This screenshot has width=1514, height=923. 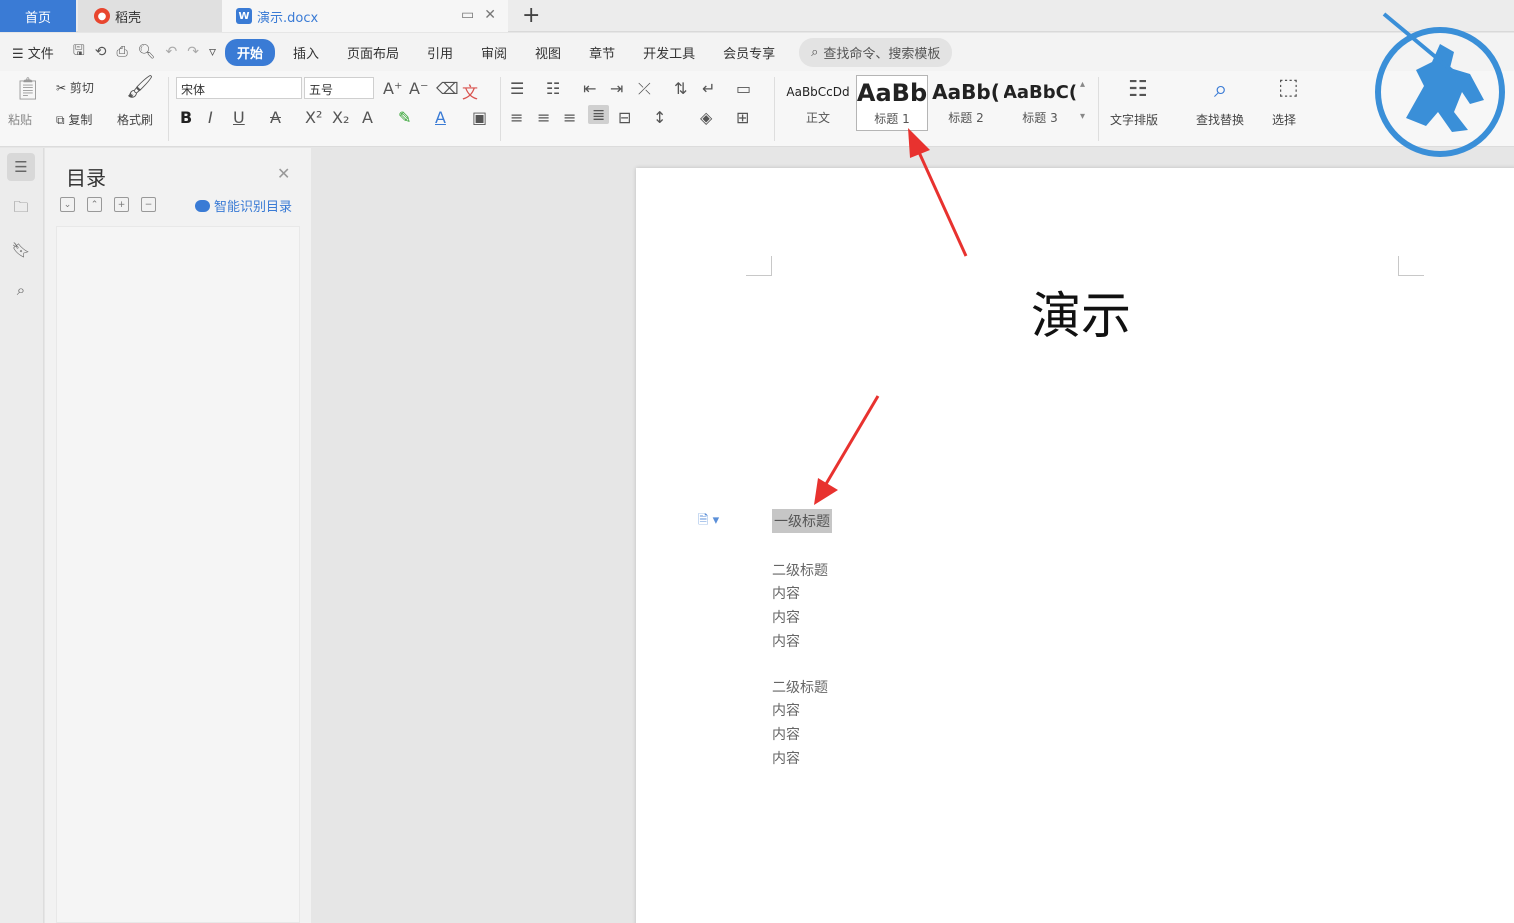 What do you see at coordinates (38, 16) in the screenshot?
I see `tab-home: 首页` at bounding box center [38, 16].